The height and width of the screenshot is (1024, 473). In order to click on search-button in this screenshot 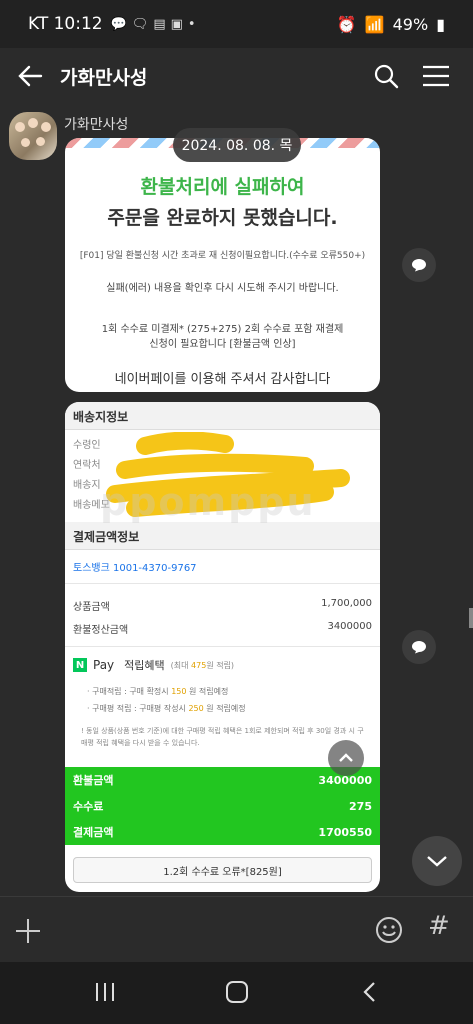, I will do `click(386, 76)`.